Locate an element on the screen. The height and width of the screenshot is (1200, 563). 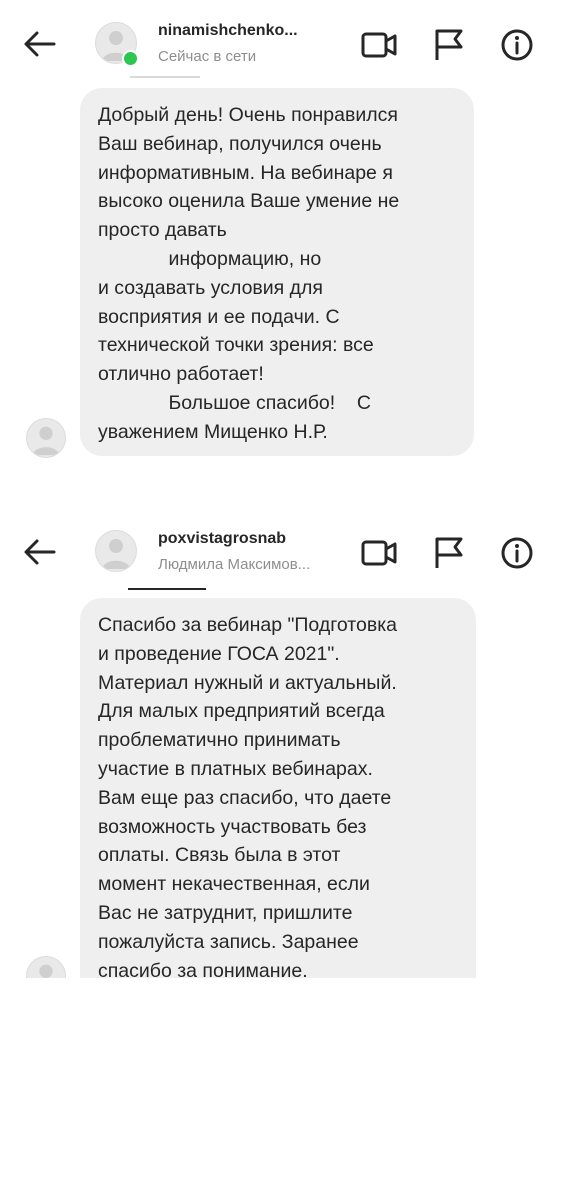
chat-status: Сейчас в сети is located at coordinates (207, 56).